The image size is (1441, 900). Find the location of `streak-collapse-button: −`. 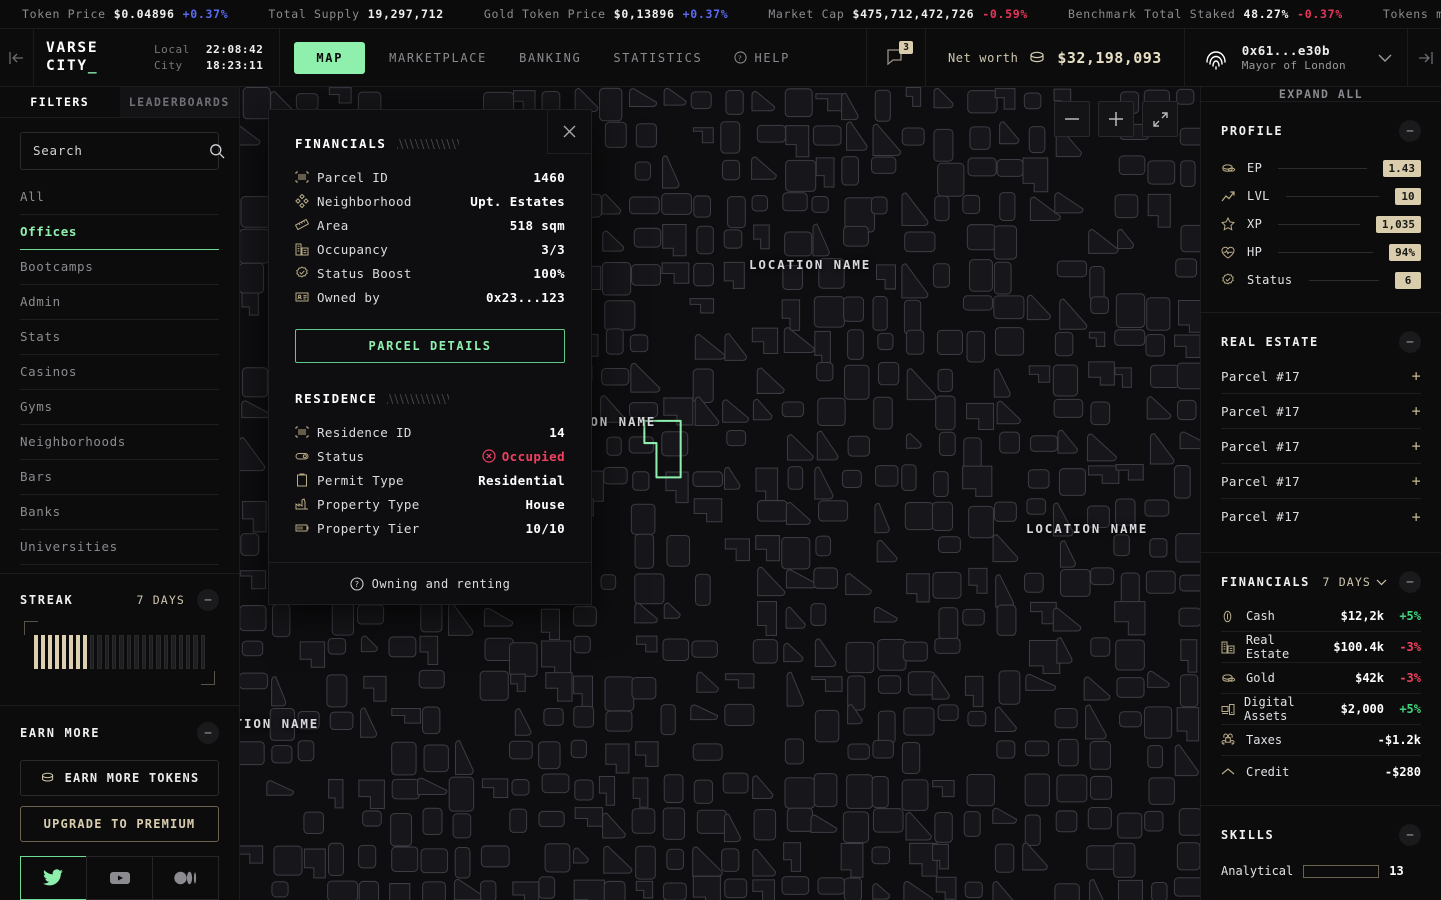

streak-collapse-button: − is located at coordinates (208, 600).